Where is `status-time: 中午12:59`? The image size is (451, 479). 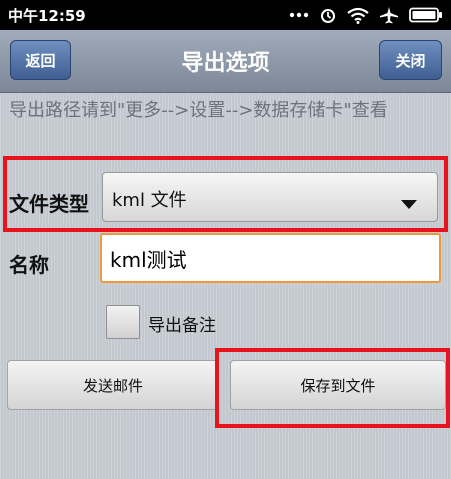 status-time: 中午12:59 is located at coordinates (47, 16).